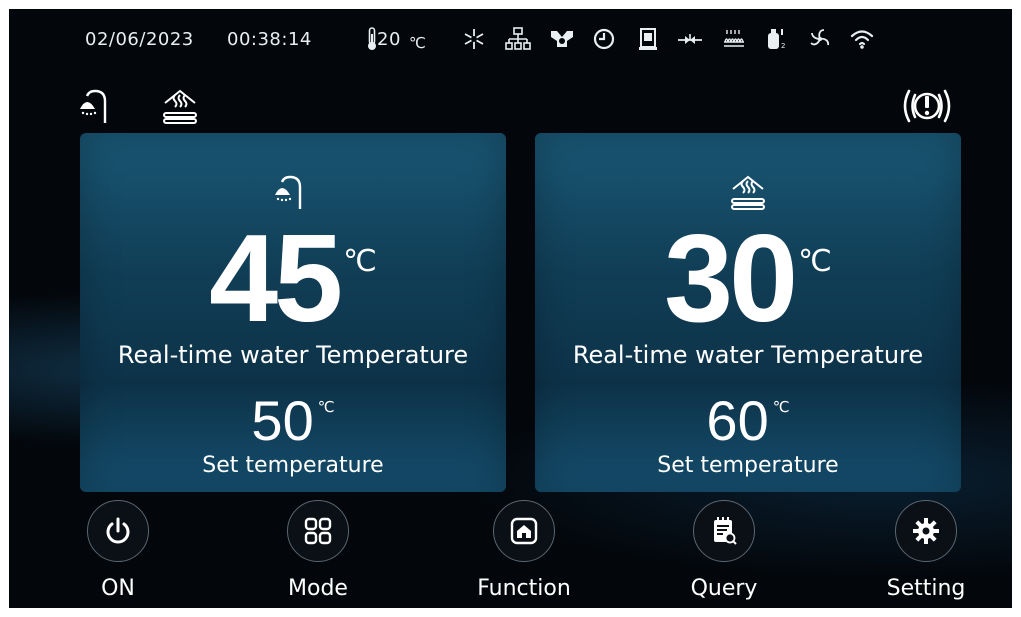 The height and width of the screenshot is (617, 1021). I want to click on realtime-temp-display: 30 ℃, so click(748, 279).